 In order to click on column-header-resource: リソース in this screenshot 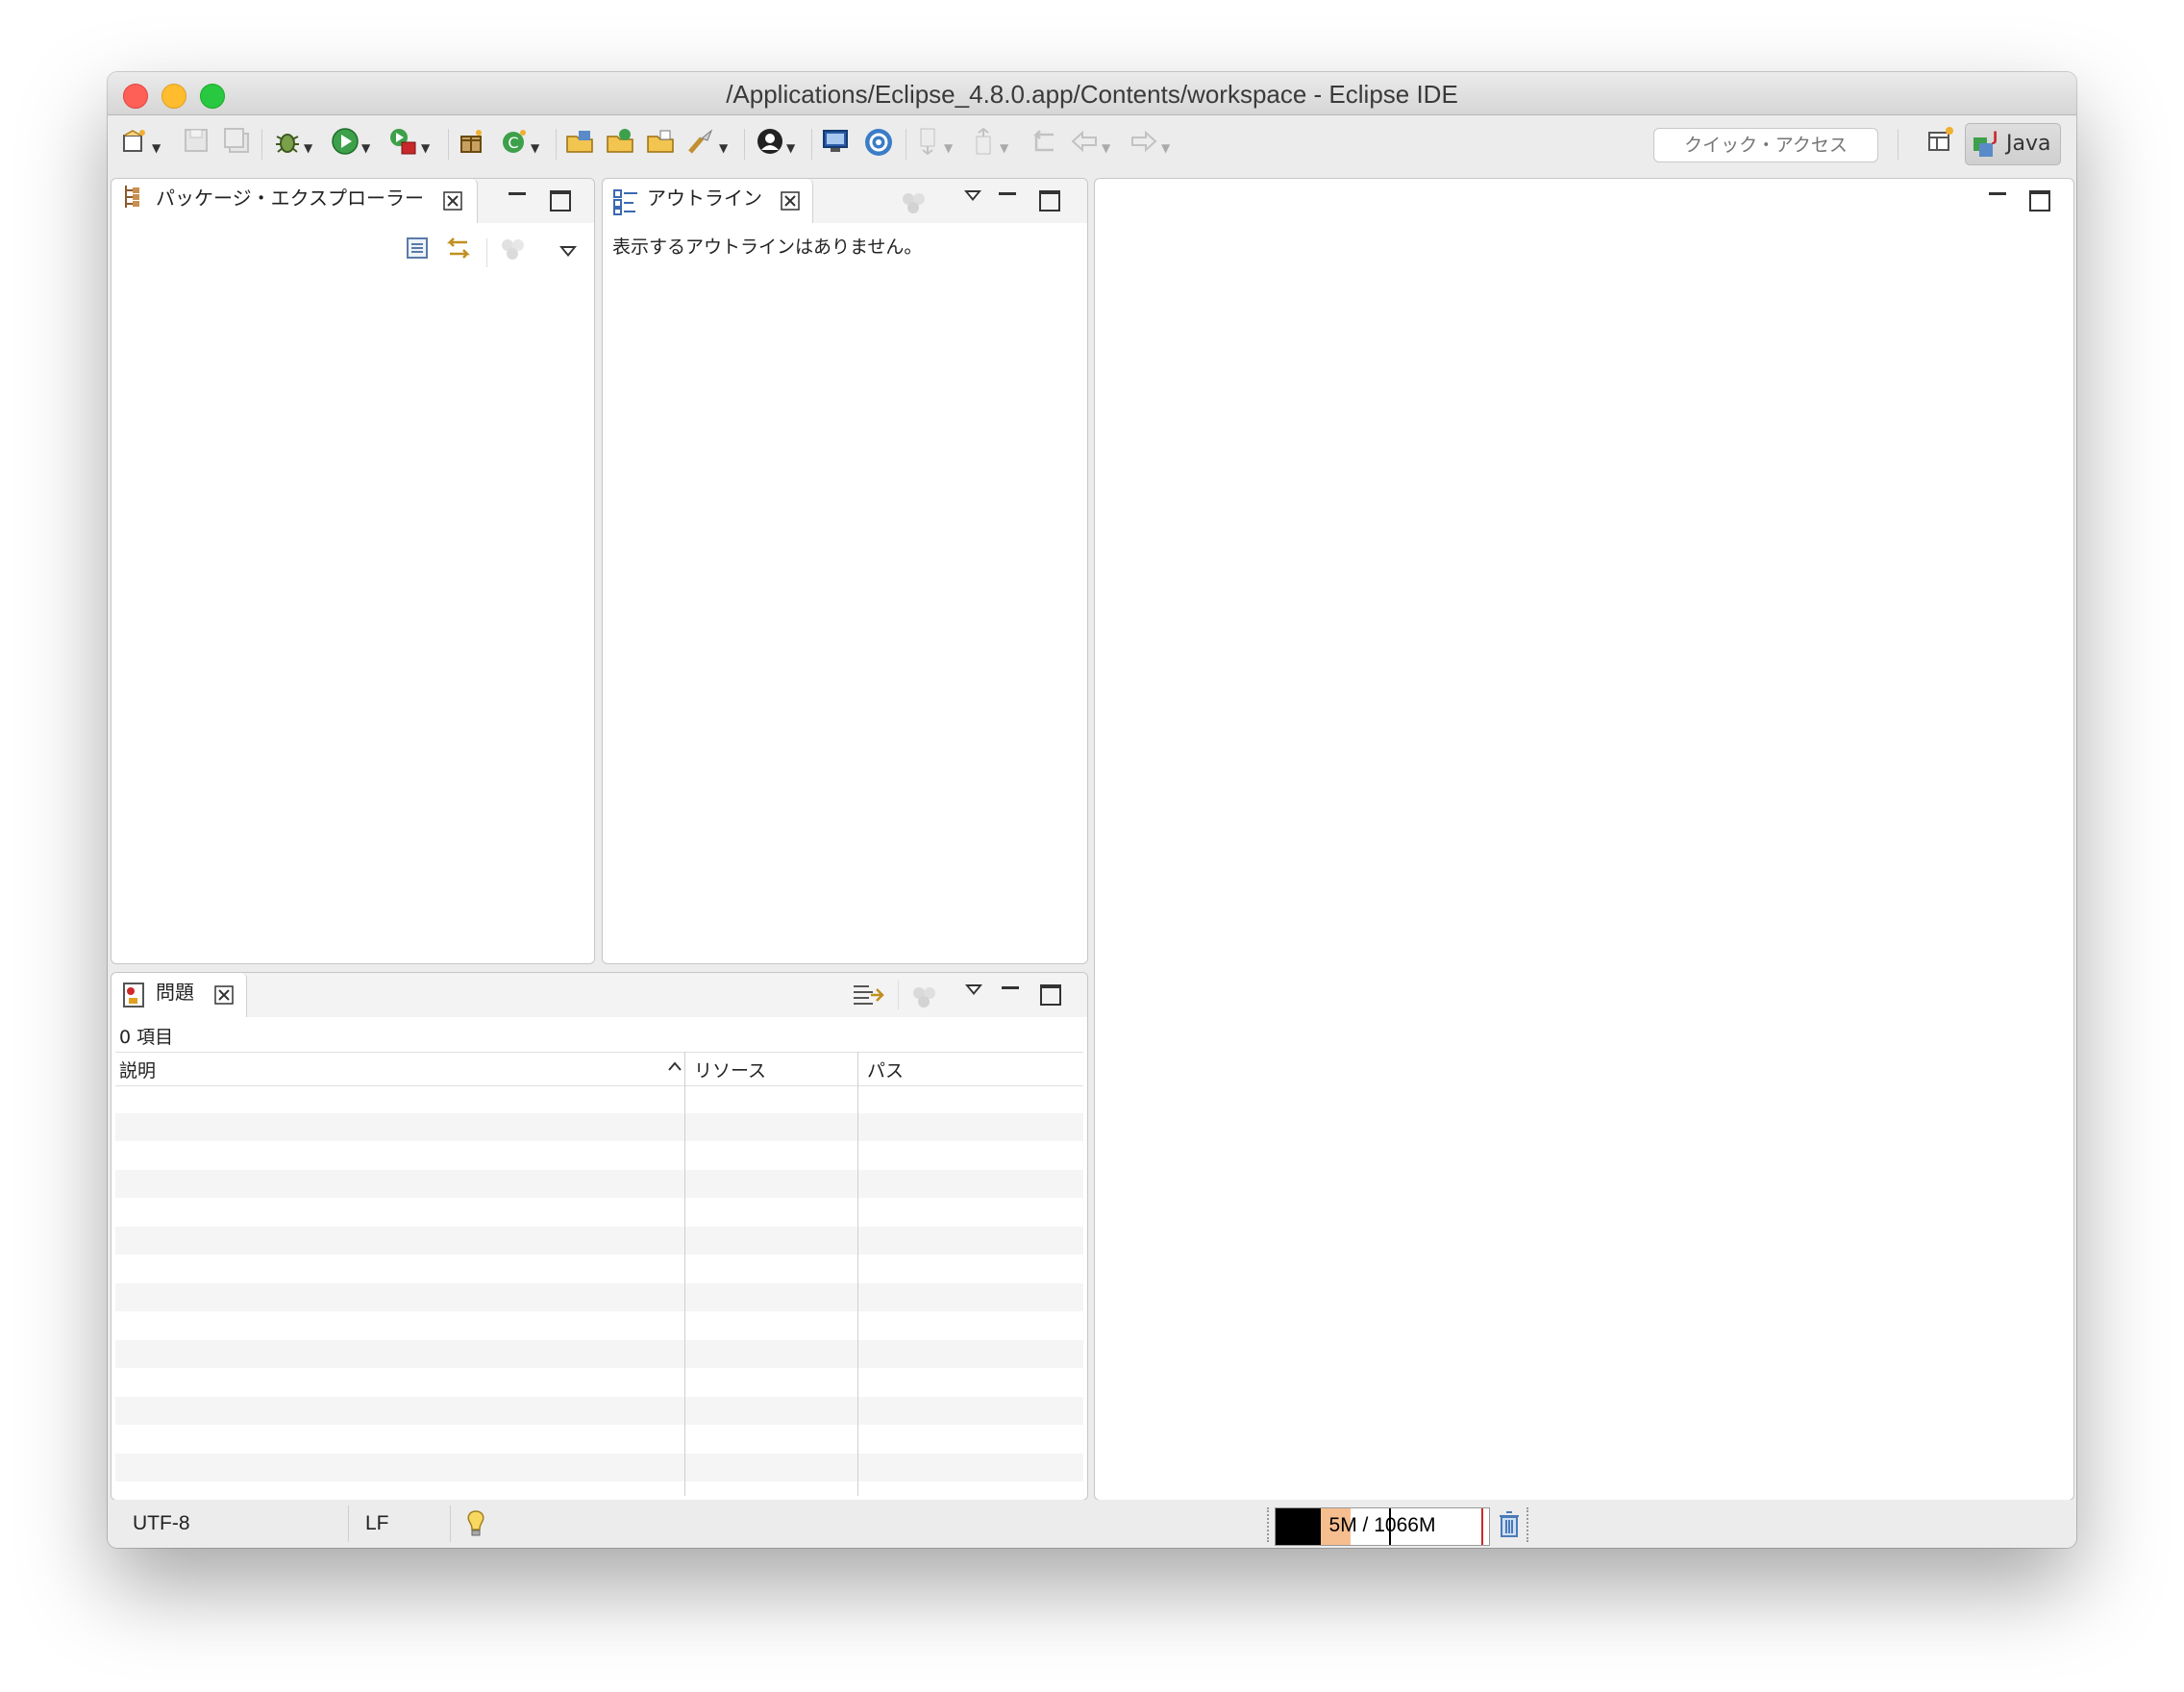, I will do `click(730, 1069)`.